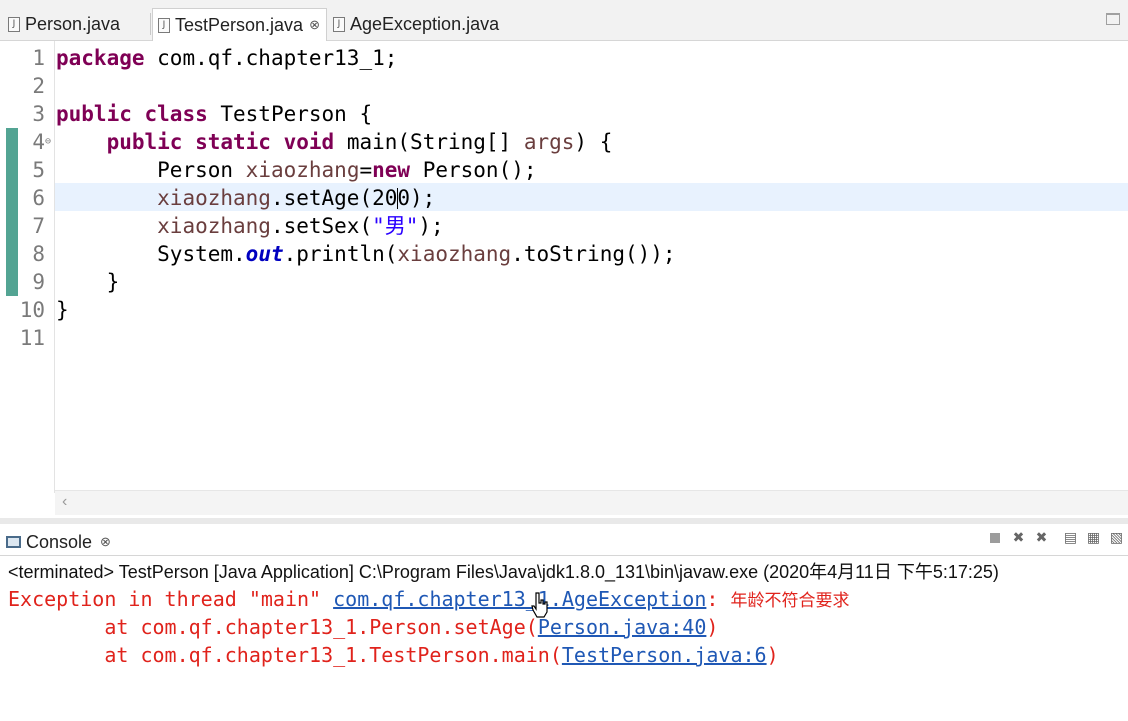 Image resolution: width=1128 pixels, height=721 pixels. I want to click on tab-person-java: J Person.java, so click(64, 24).